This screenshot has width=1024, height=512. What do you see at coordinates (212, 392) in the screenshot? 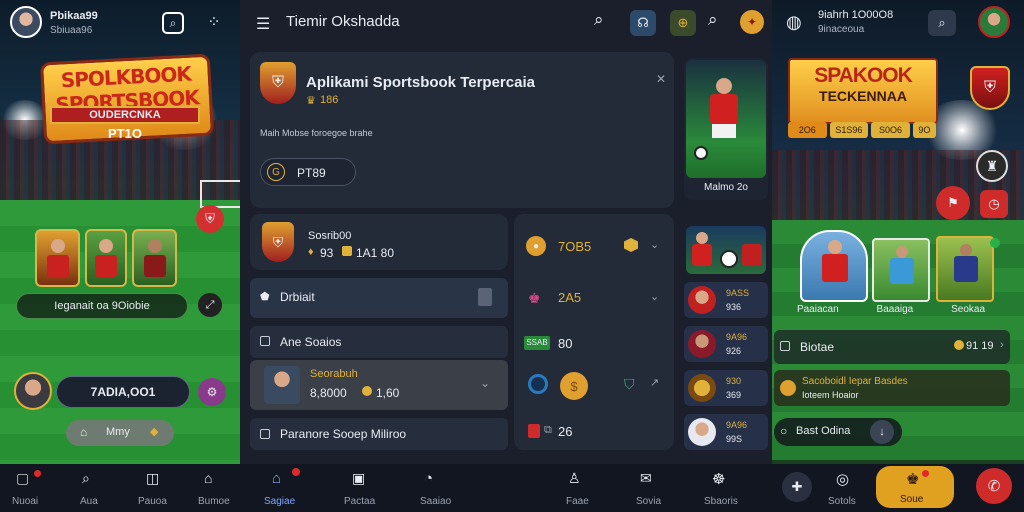
I see `settings-icon: ⚙` at bounding box center [212, 392].